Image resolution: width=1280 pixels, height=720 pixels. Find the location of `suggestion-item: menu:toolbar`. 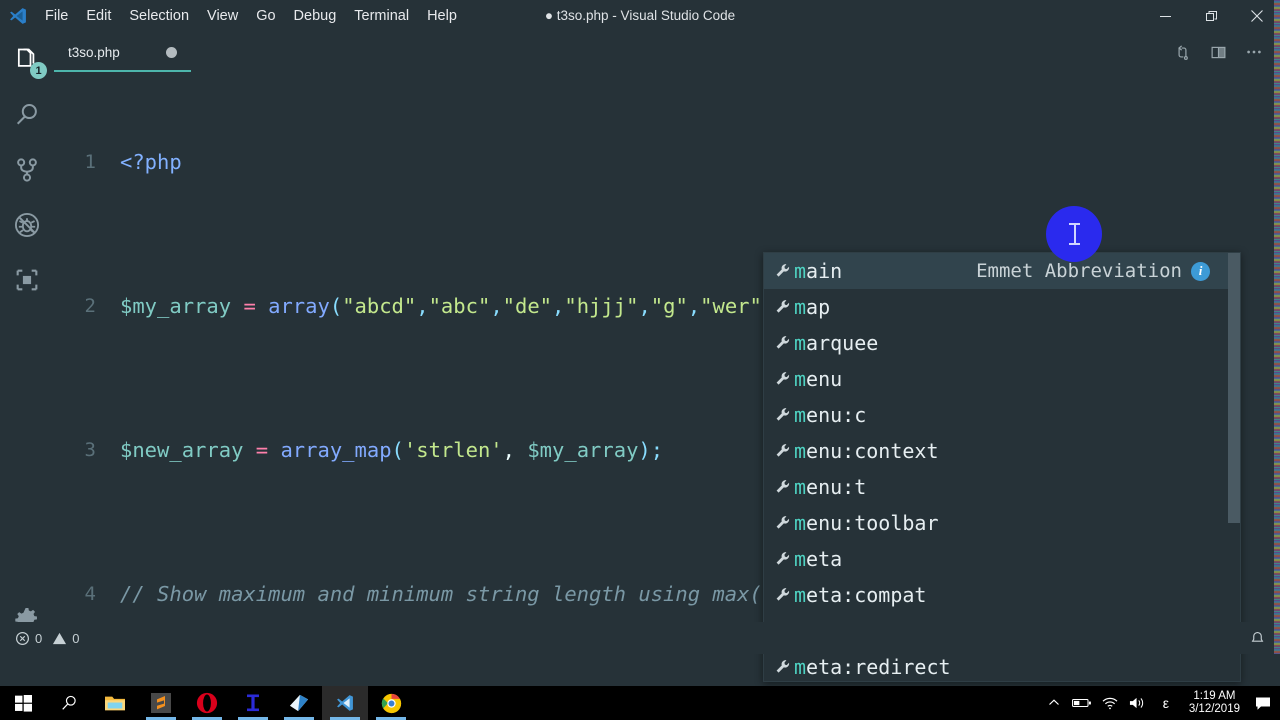

suggestion-item: menu:toolbar is located at coordinates (1002, 523).